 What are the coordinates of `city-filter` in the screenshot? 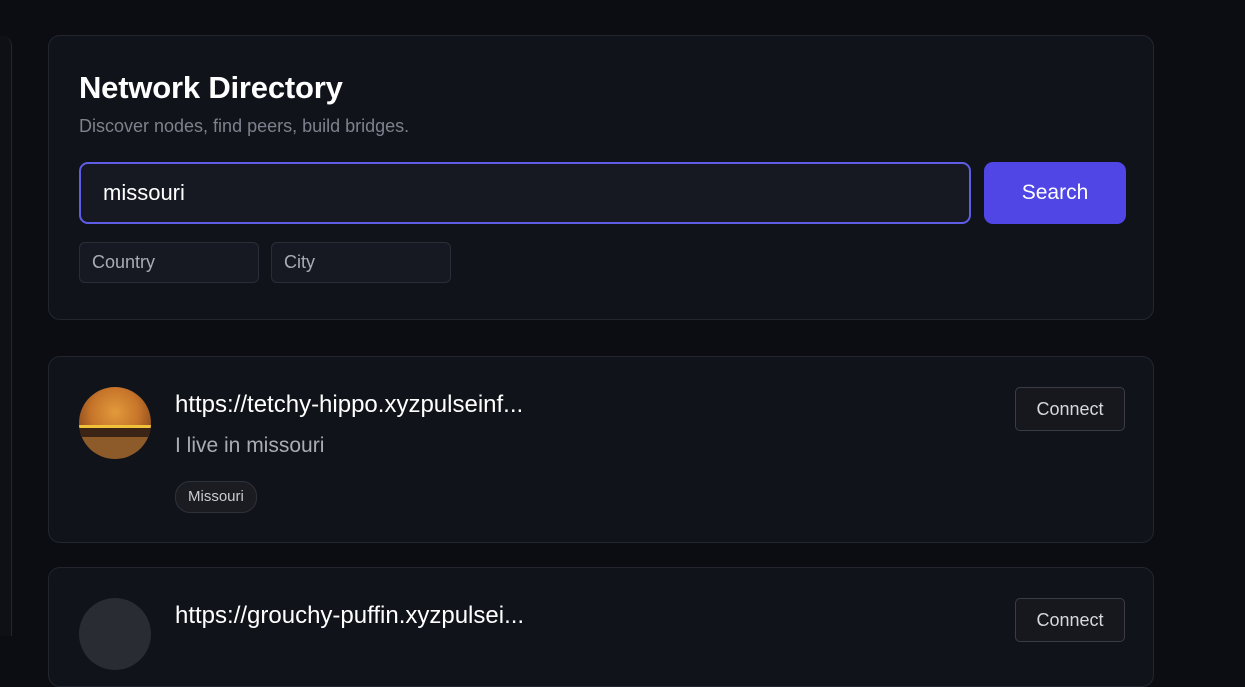 It's located at (361, 262).